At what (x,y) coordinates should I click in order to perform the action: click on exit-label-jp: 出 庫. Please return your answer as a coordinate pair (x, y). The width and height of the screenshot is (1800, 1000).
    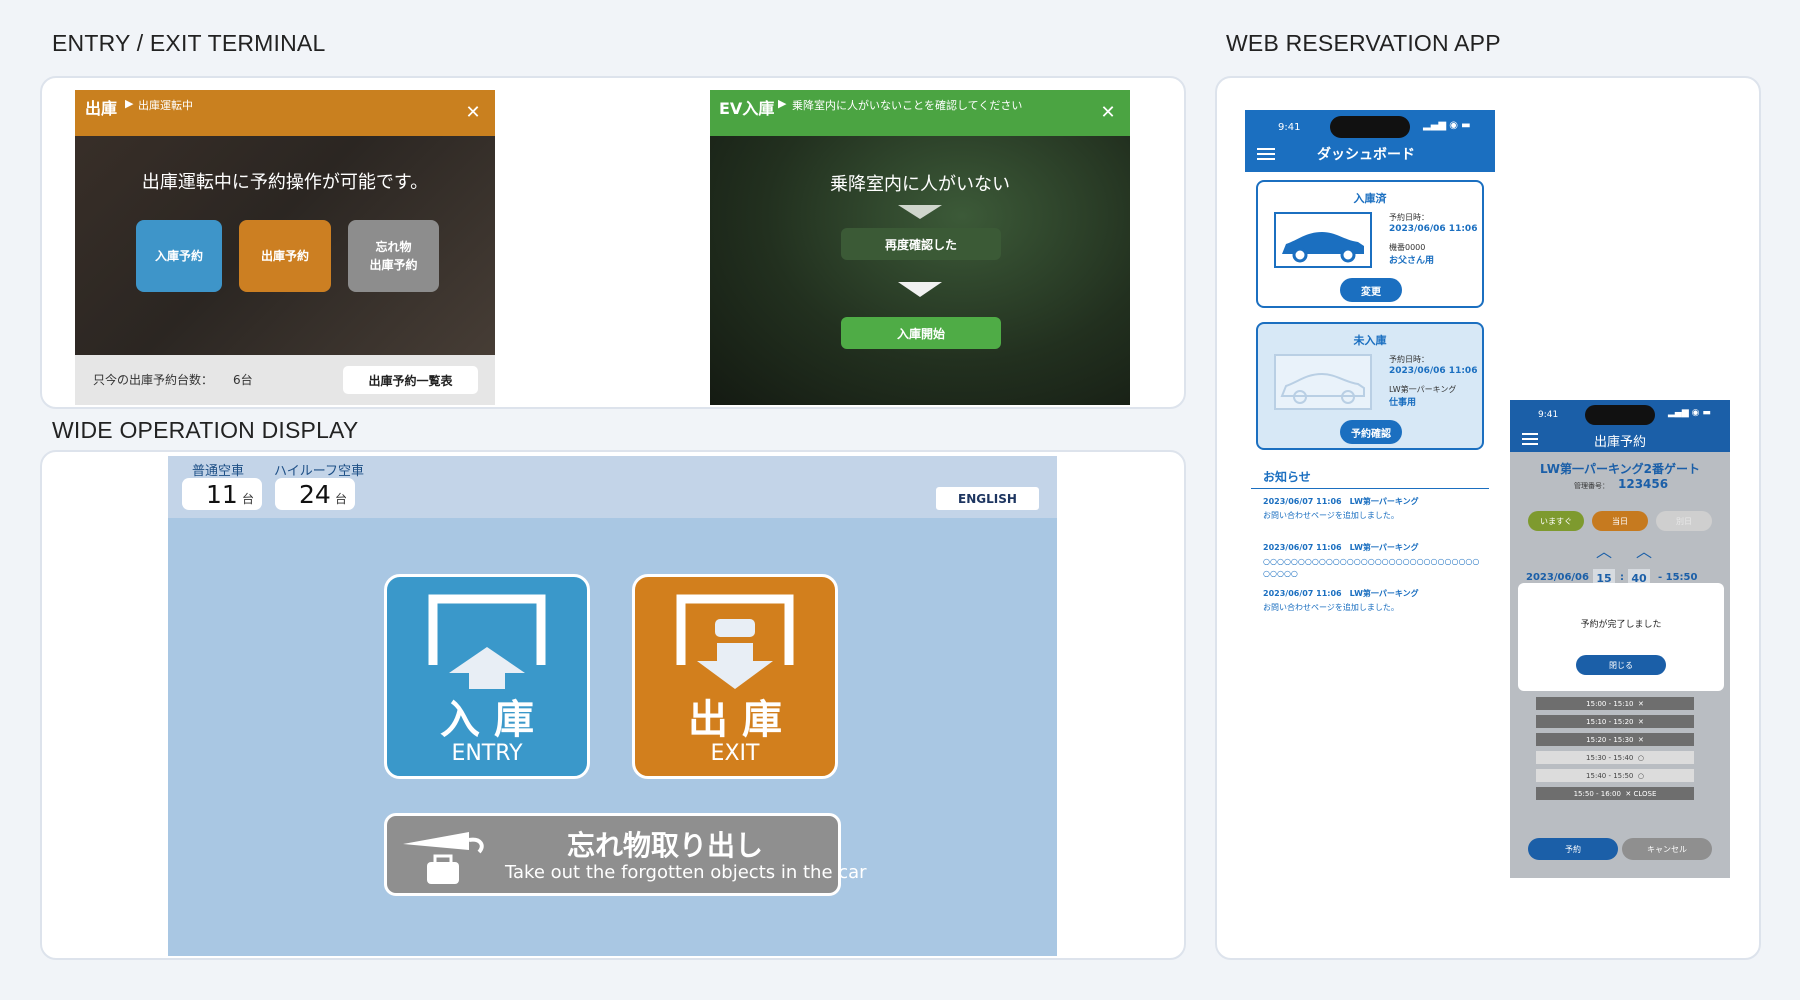
    Looking at the image, I should click on (735, 720).